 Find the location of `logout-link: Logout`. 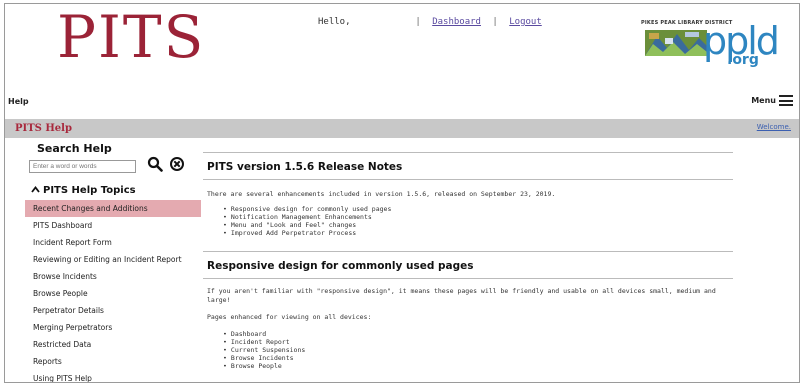

logout-link: Logout is located at coordinates (525, 22).